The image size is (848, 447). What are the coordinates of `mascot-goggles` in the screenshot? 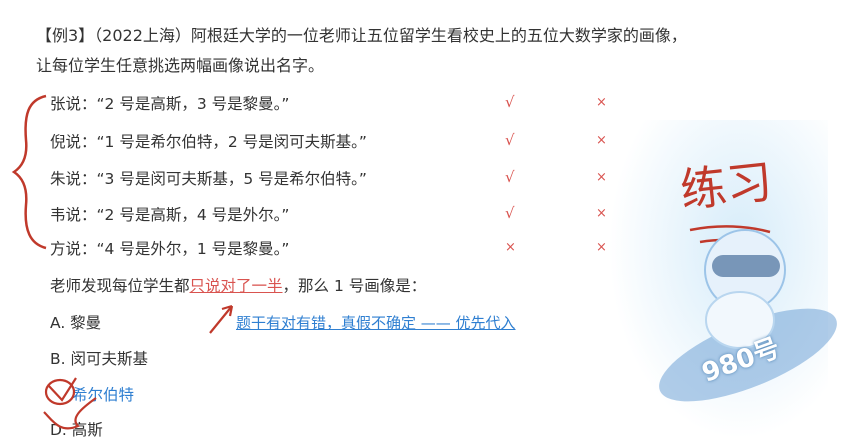 It's located at (746, 266).